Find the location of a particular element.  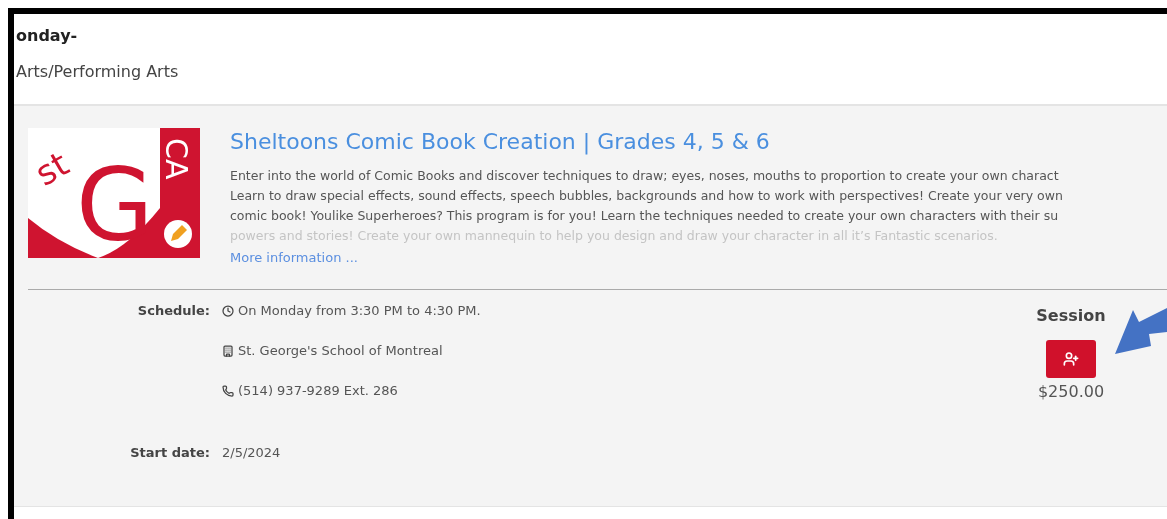

school-logo: st G CA is located at coordinates (114, 193).